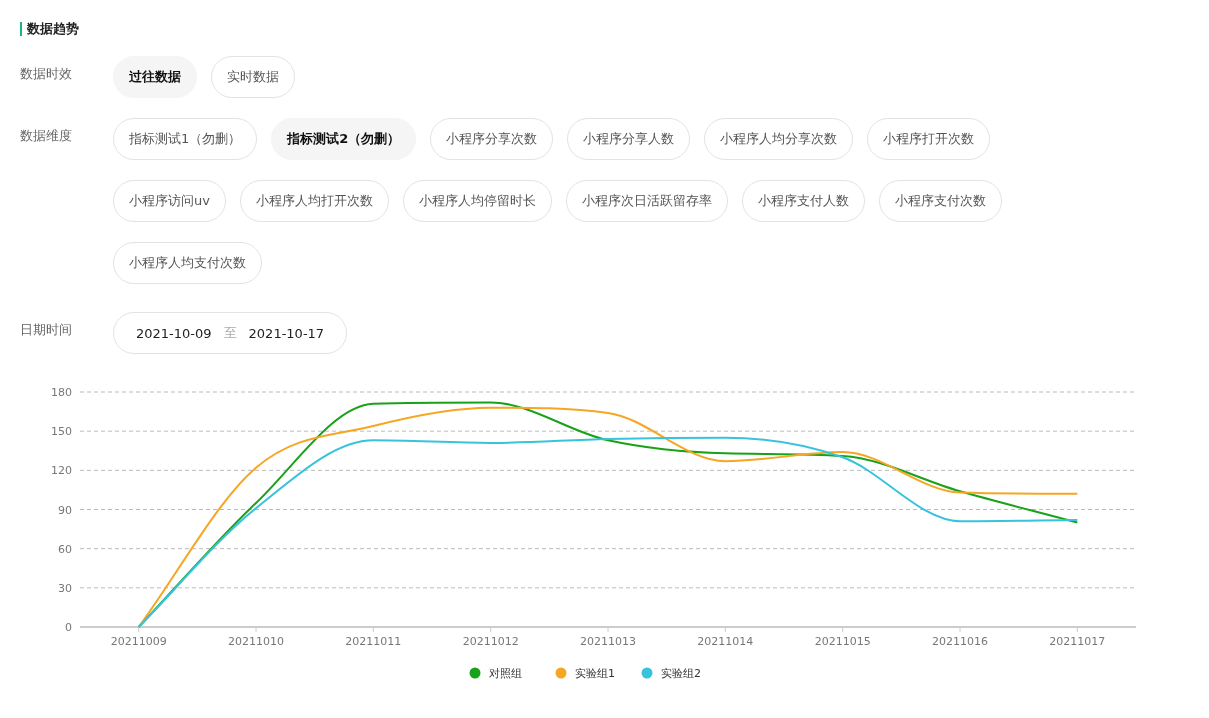 The width and height of the screenshot is (1209, 718). Describe the element at coordinates (373, 641) in the screenshot. I see `axis-label: 20211011` at that location.